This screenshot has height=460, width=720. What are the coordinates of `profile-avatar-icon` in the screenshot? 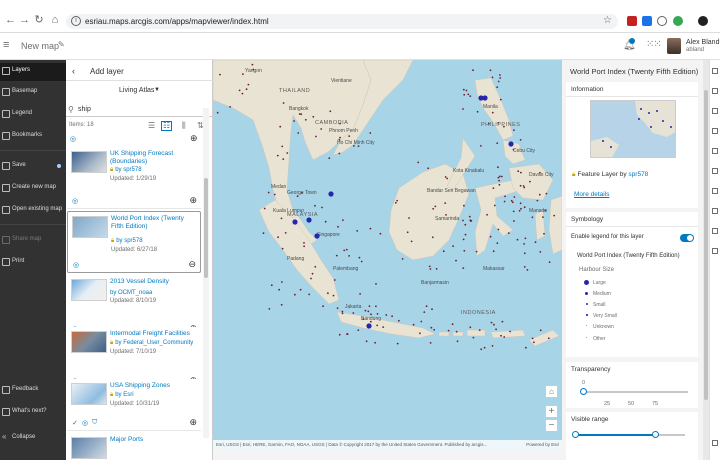 It's located at (703, 21).